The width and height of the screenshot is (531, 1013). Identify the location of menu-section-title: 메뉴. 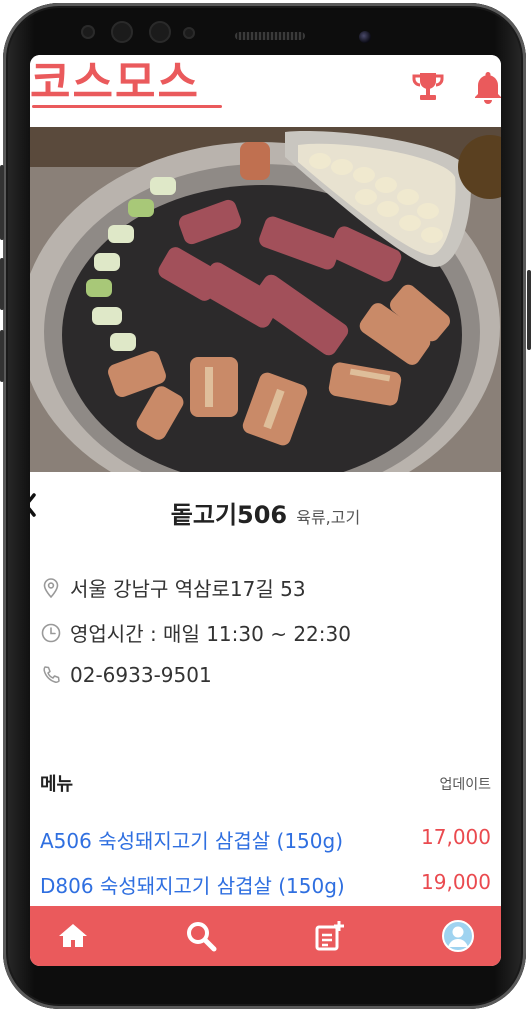
(57, 784).